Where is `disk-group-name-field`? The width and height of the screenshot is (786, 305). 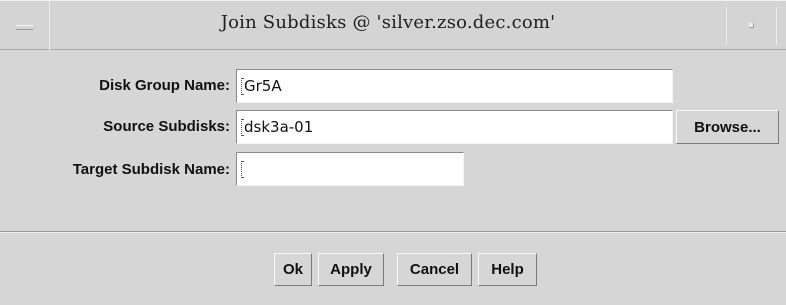 disk-group-name-field is located at coordinates (454, 86).